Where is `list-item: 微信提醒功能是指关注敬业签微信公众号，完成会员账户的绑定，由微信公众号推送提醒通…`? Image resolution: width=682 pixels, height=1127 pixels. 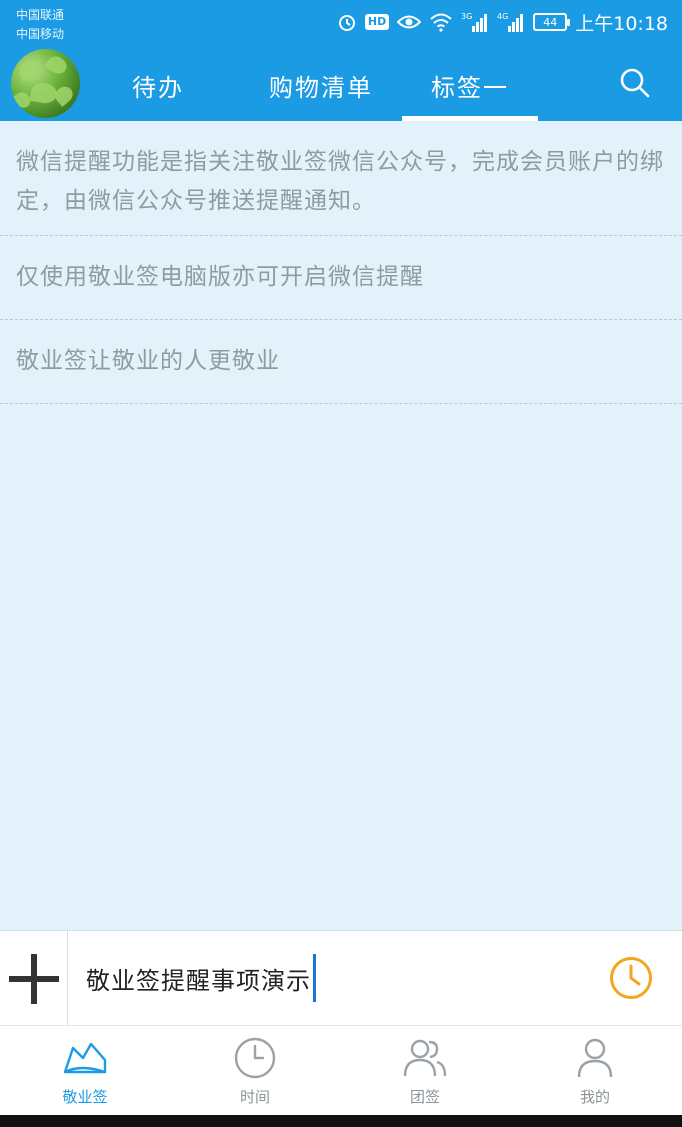
list-item: 微信提醒功能是指关注敬业签微信公众号，完成会员账户的绑定，由微信公众号推送提醒通… is located at coordinates (341, 178).